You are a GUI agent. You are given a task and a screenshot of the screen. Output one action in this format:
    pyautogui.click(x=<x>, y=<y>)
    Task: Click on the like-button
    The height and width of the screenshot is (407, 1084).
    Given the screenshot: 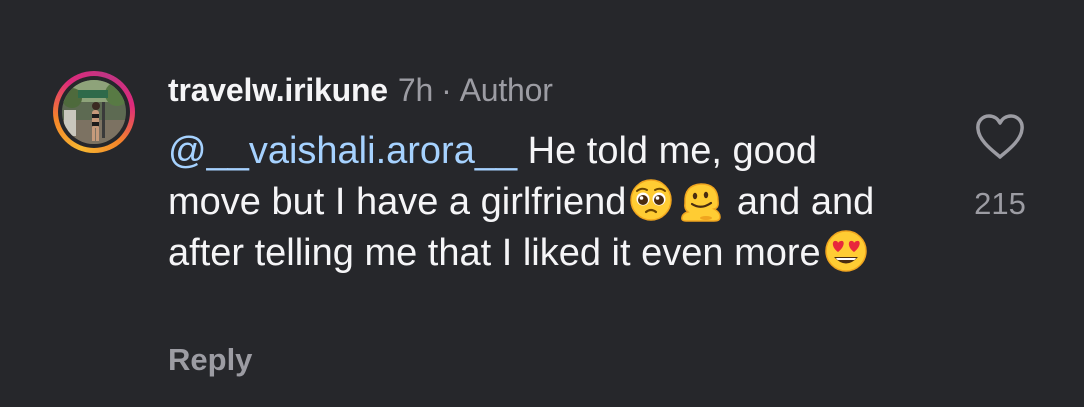 What is the action you would take?
    pyautogui.click(x=1000, y=137)
    